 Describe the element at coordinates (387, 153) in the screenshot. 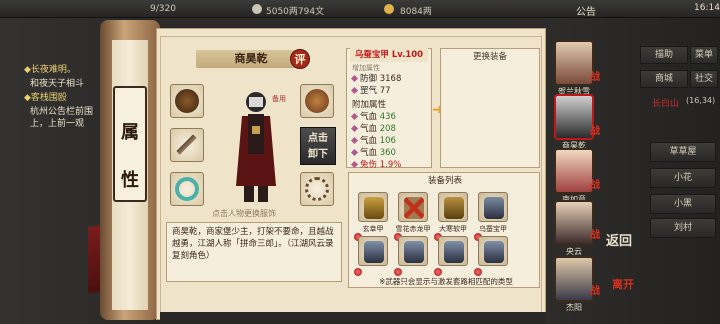

I see `attr-value: 360` at that location.